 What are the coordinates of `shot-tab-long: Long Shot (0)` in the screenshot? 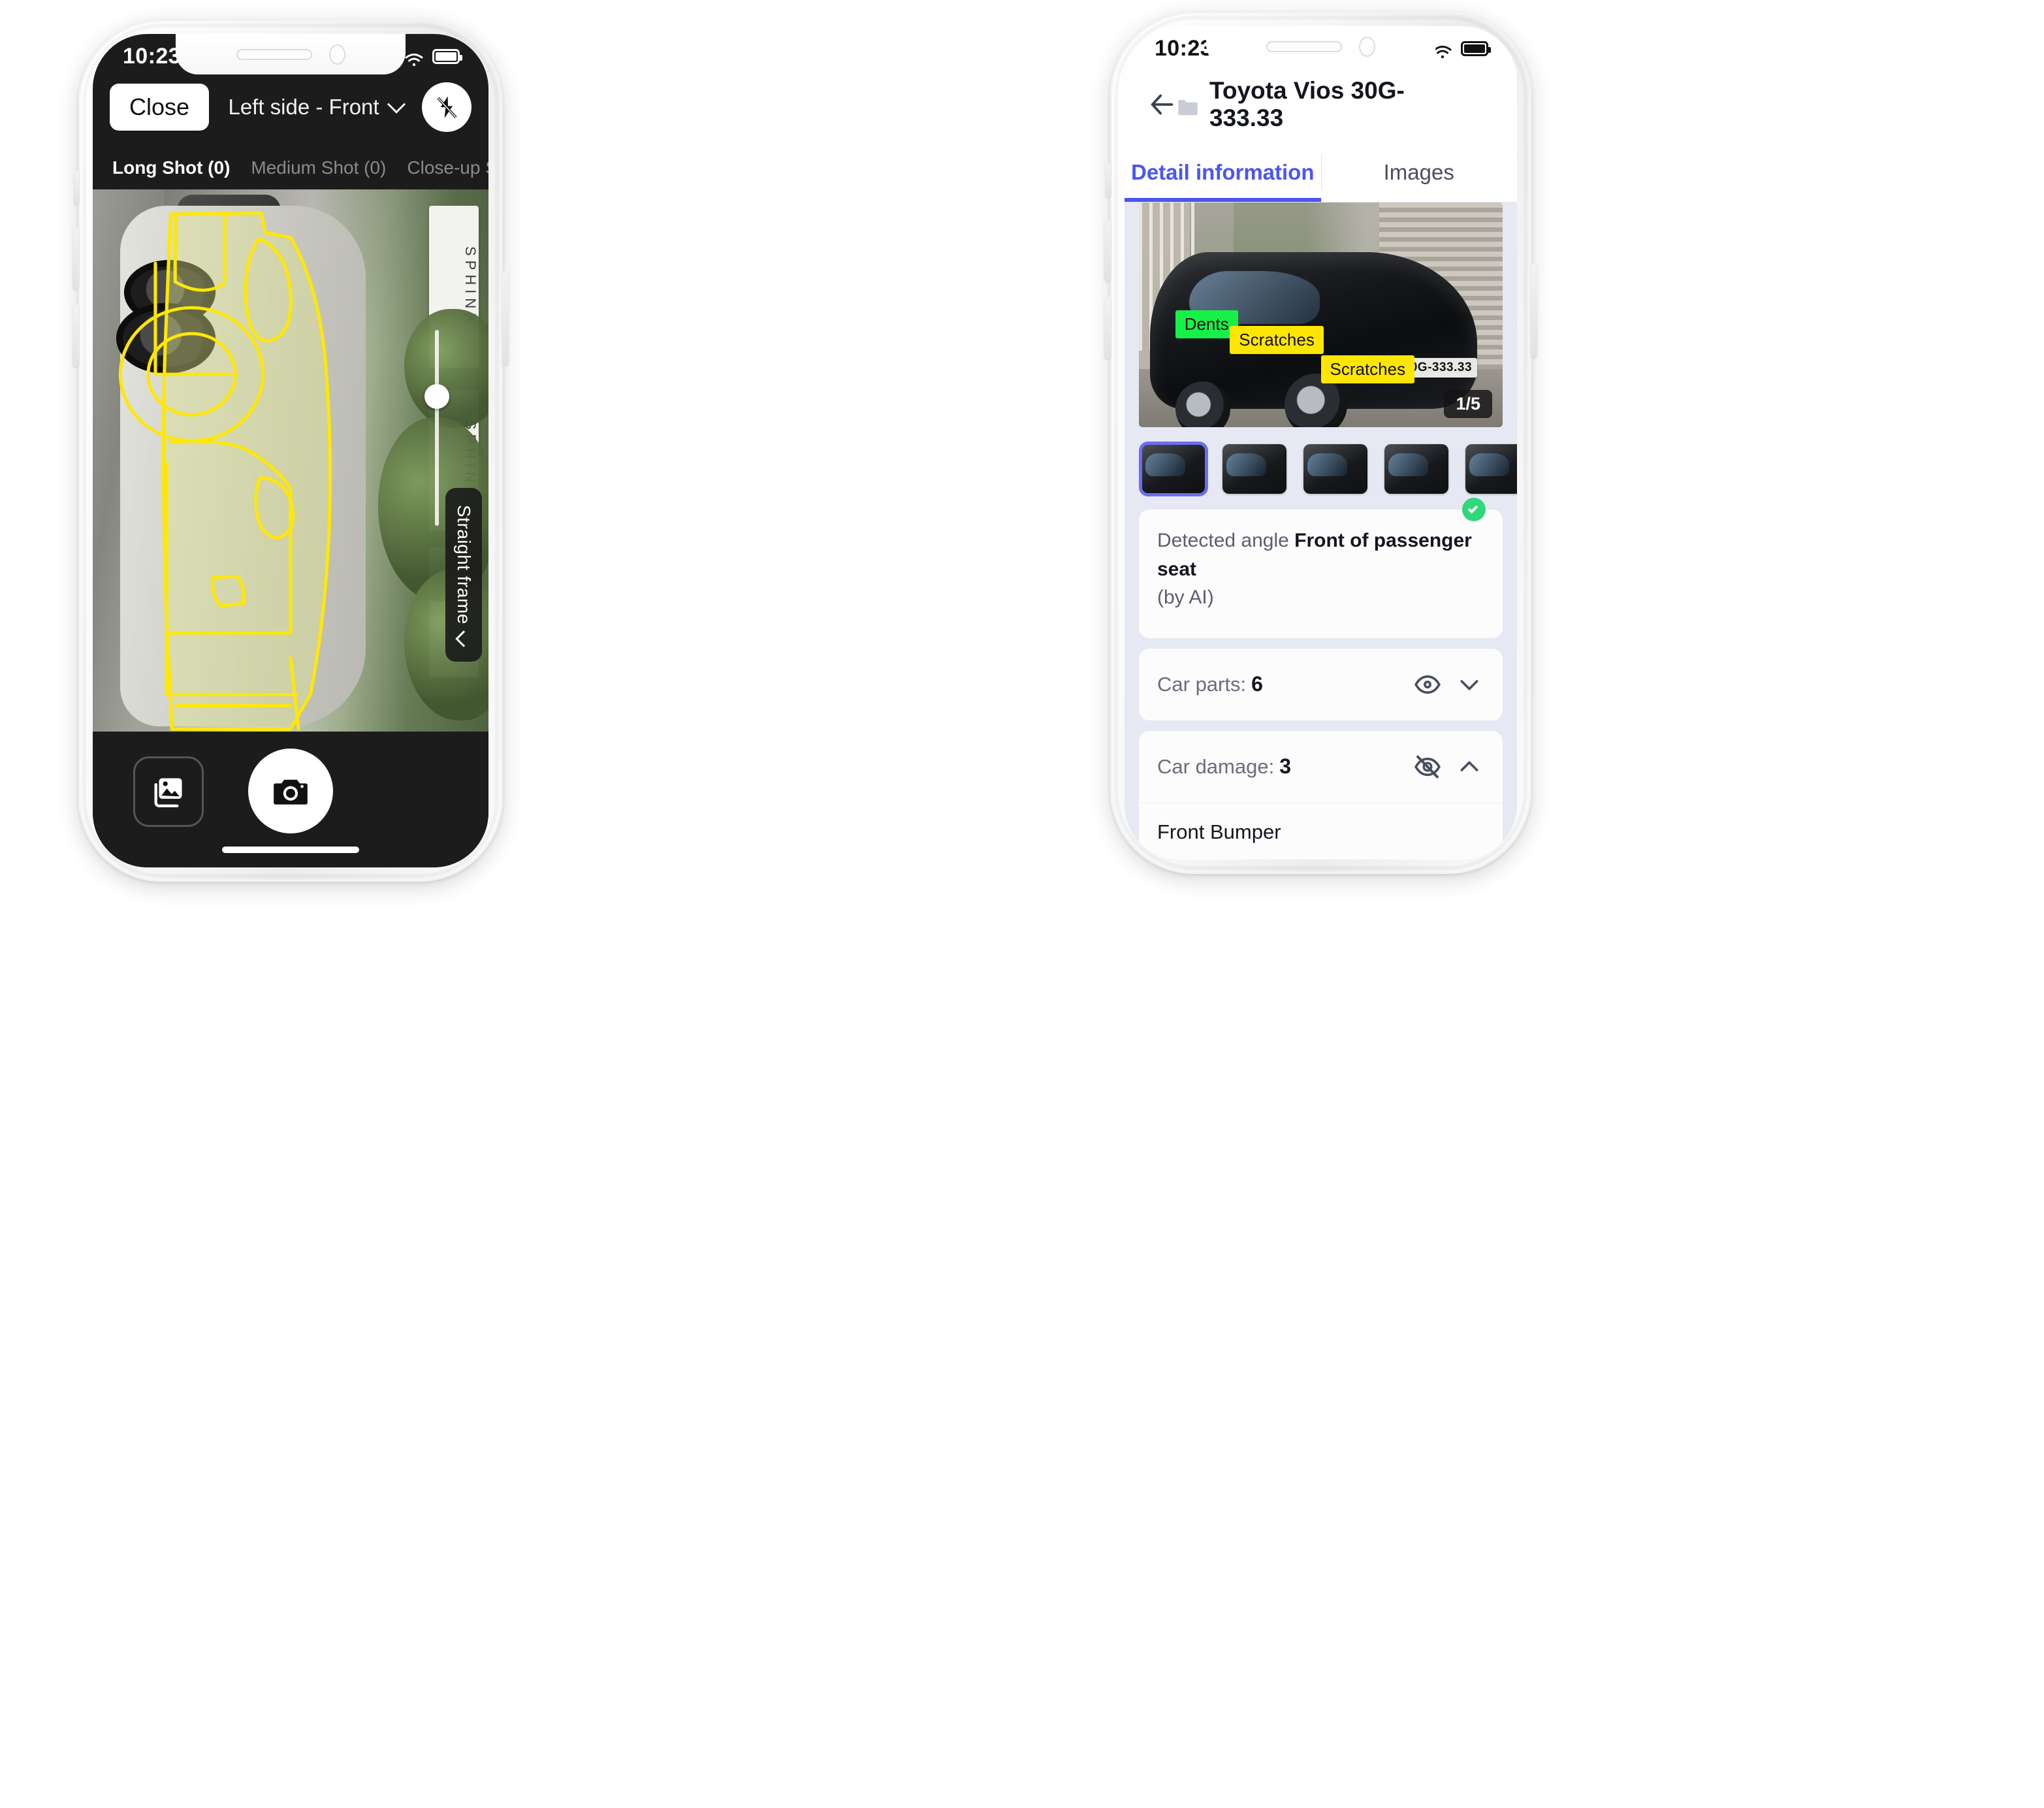 It's located at (171, 167).